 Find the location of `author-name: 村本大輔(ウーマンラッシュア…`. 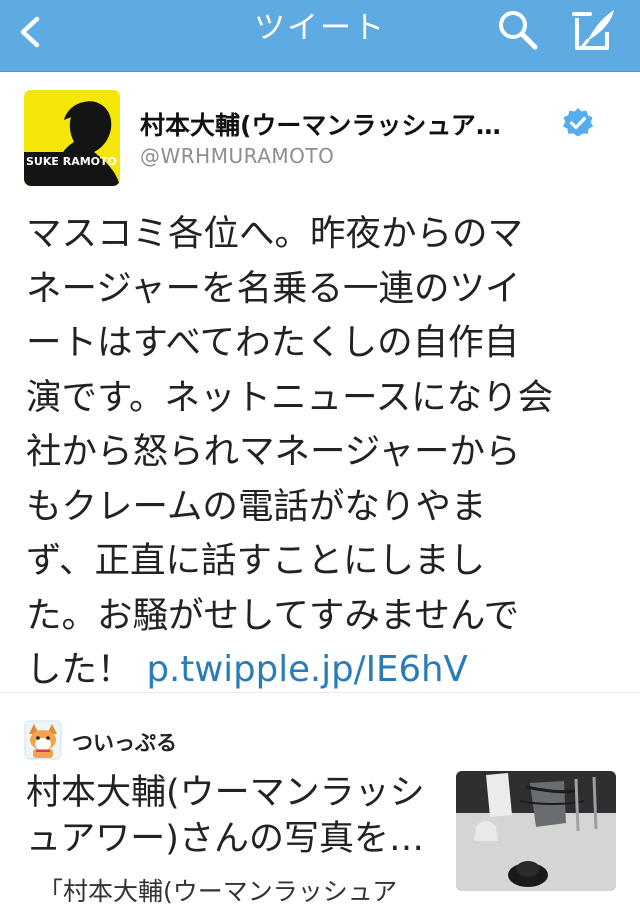

author-name: 村本大輔(ウーマンラッシュア… is located at coordinates (345, 124).